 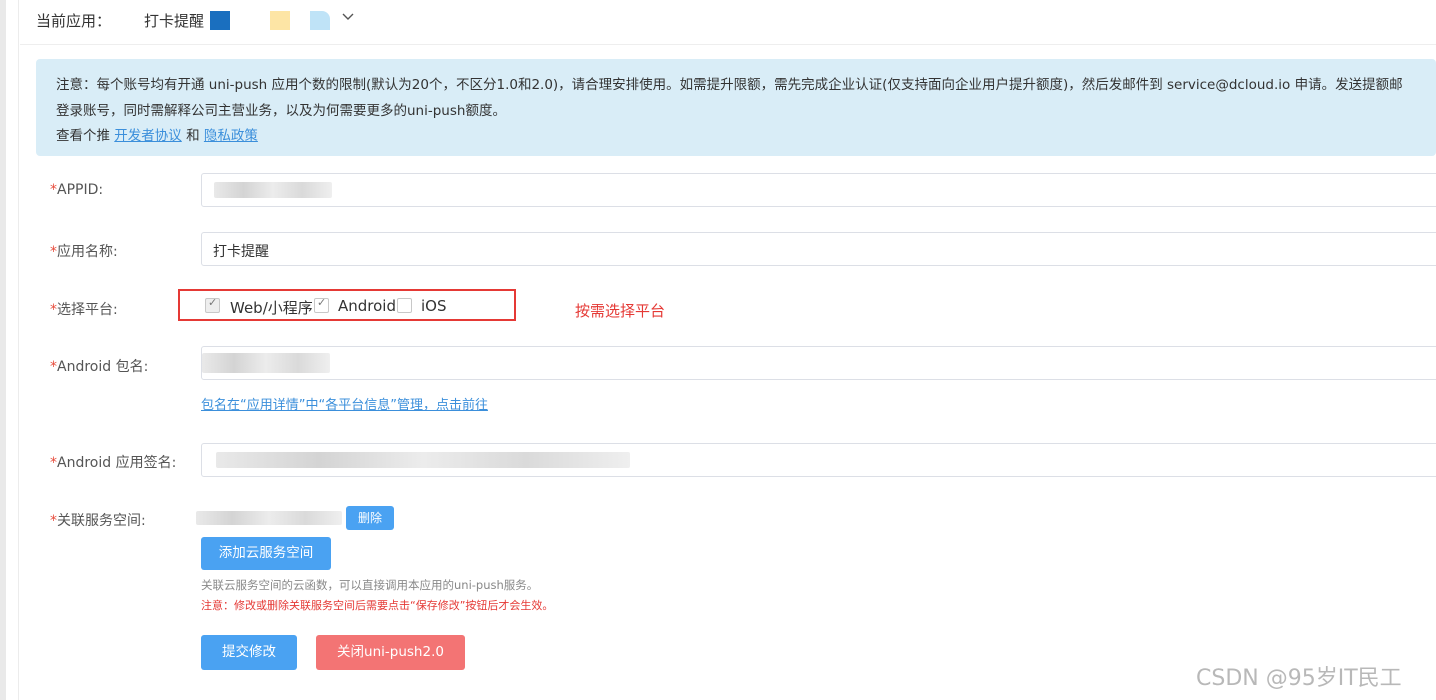 I want to click on appid-label: *APPID:, so click(x=77, y=190).